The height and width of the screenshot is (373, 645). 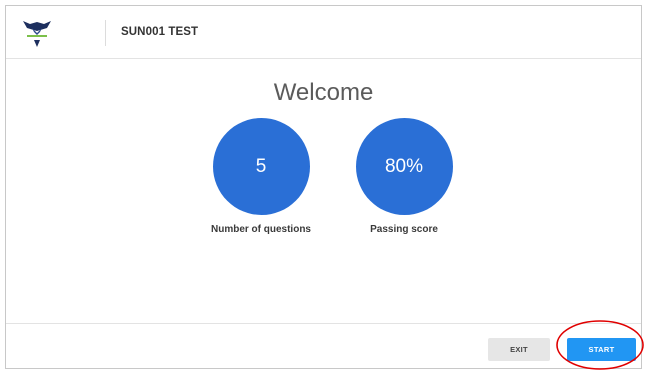 What do you see at coordinates (323, 32) in the screenshot?
I see `header-bar: SUN001 TEST` at bounding box center [323, 32].